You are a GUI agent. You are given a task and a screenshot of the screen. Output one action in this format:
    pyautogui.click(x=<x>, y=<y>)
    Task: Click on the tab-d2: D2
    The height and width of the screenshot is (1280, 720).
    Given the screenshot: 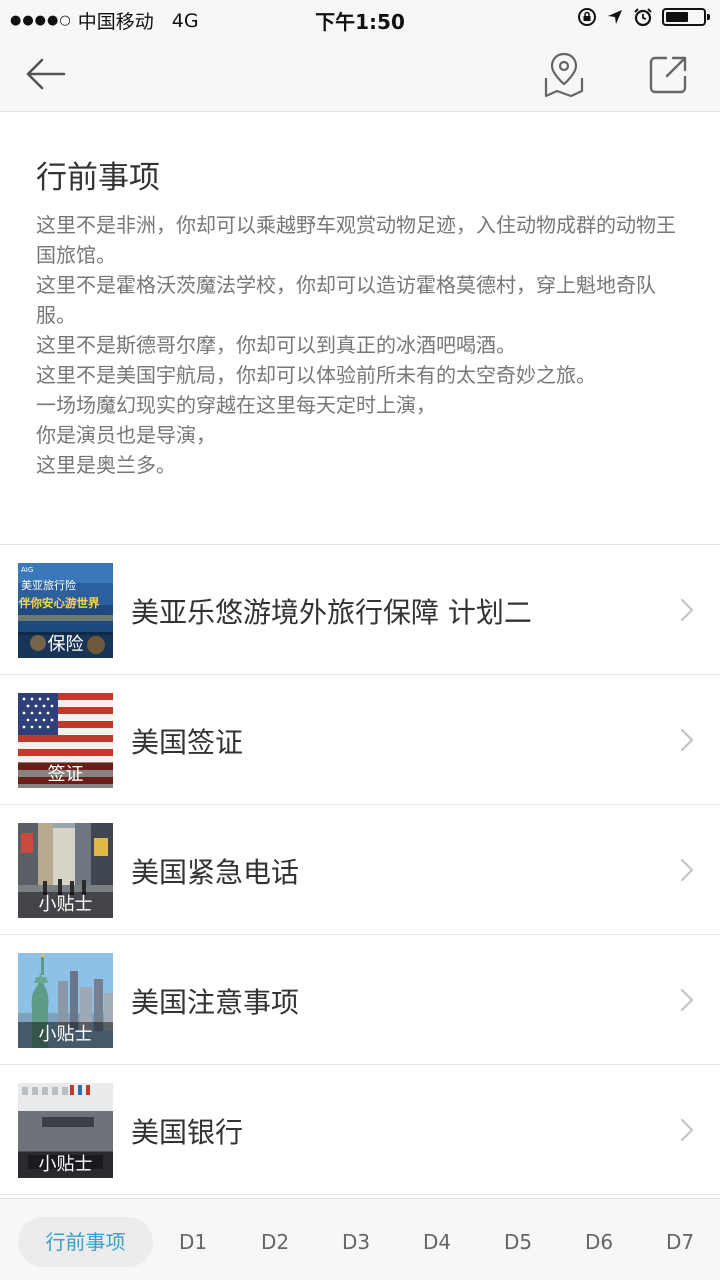 What is the action you would take?
    pyautogui.click(x=275, y=1242)
    